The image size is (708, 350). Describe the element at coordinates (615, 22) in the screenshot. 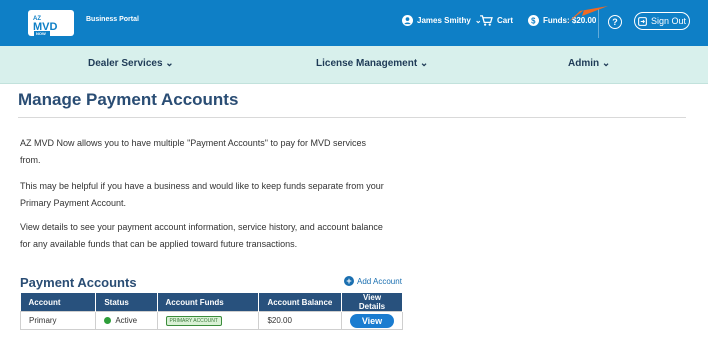

I see `help-circle-icon: ?` at that location.